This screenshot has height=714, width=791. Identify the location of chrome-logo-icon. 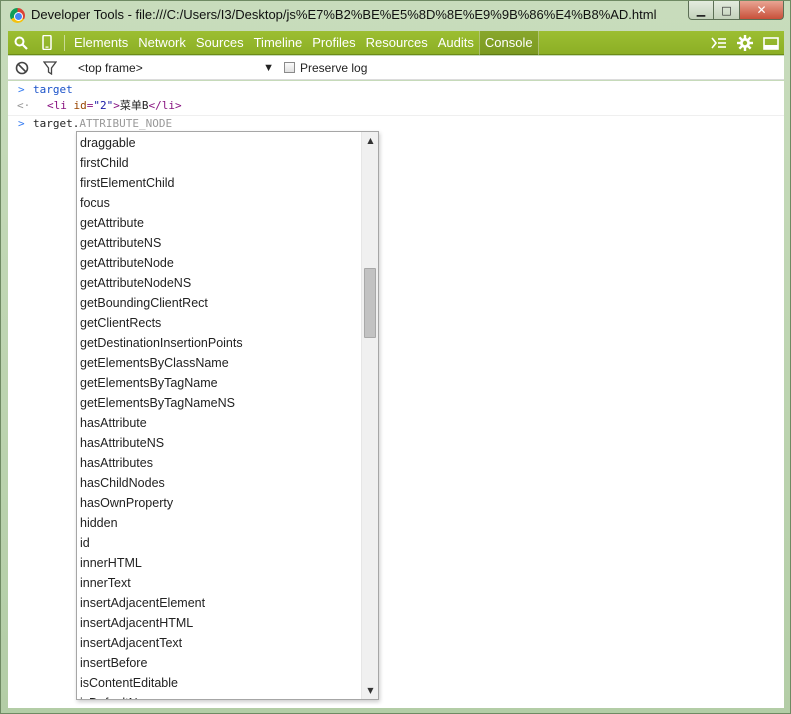
(17, 15).